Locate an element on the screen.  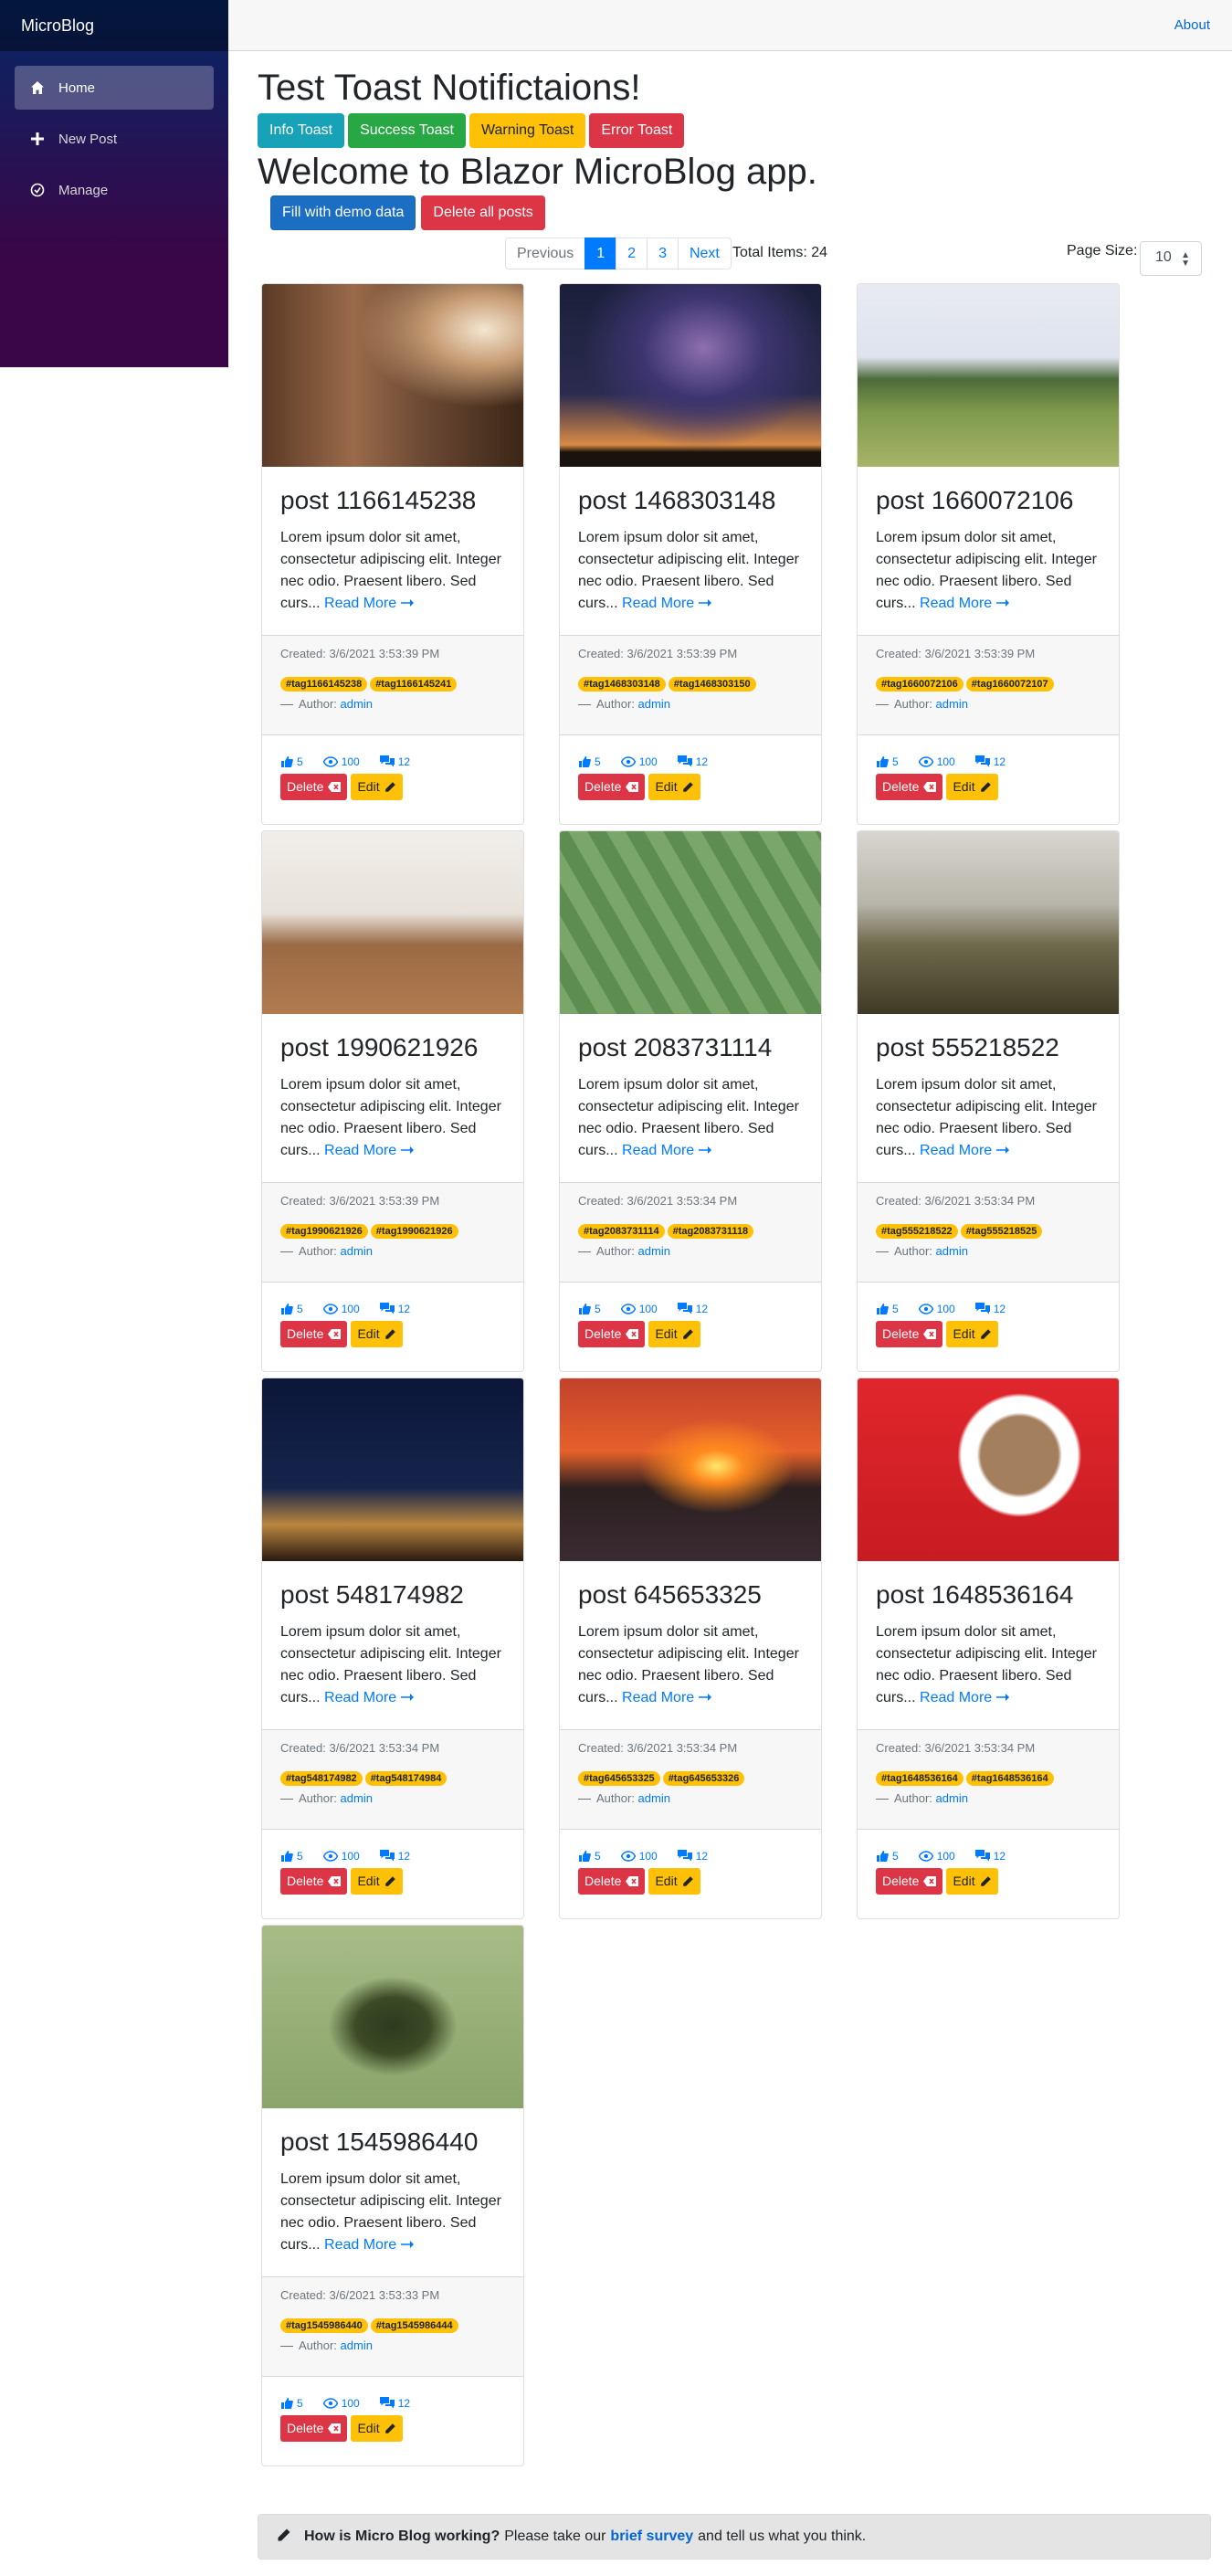
tag-badge: #tag1660072107 is located at coordinates (1010, 684).